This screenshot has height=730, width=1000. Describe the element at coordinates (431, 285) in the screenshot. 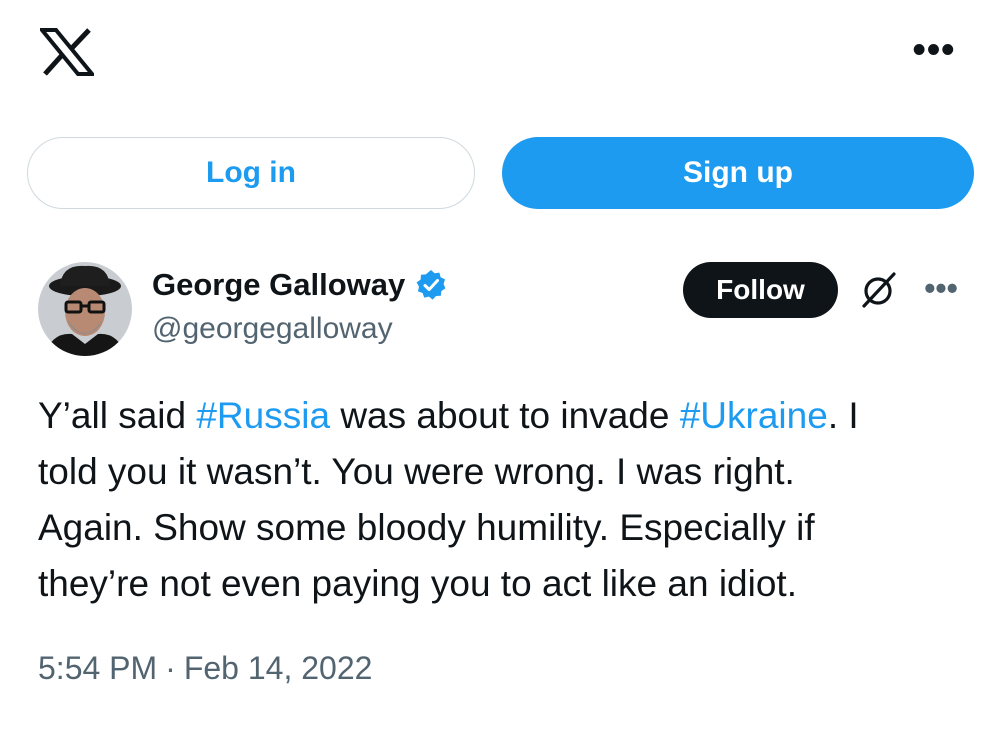

I see `verified-badge-icon` at that location.